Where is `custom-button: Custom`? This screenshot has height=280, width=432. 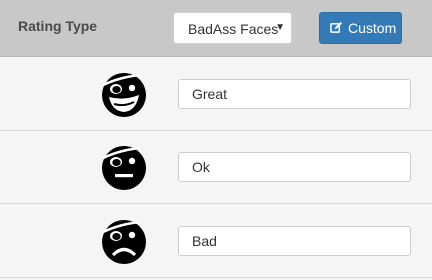
custom-button: Custom is located at coordinates (360, 28).